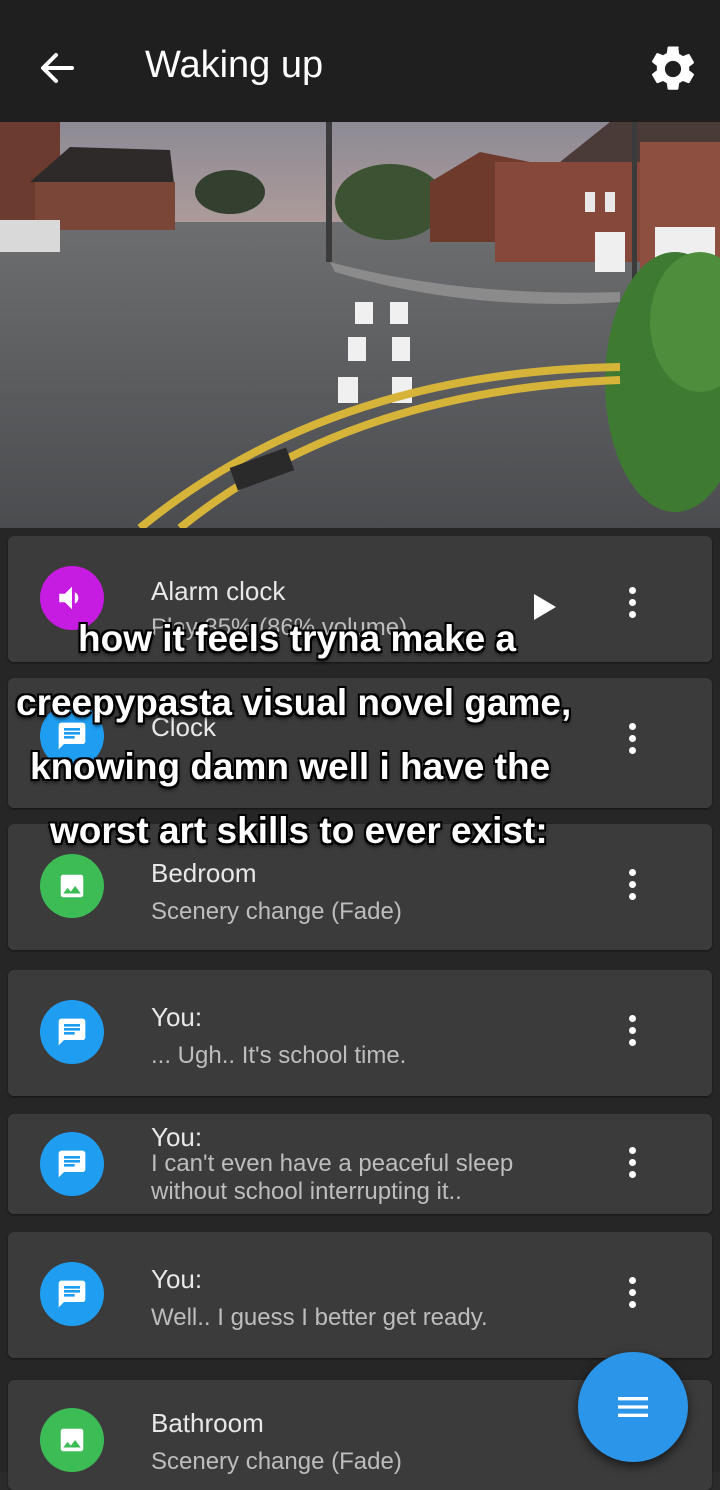 Image resolution: width=720 pixels, height=1490 pixels. What do you see at coordinates (234, 65) in the screenshot?
I see `page-title: Waking up` at bounding box center [234, 65].